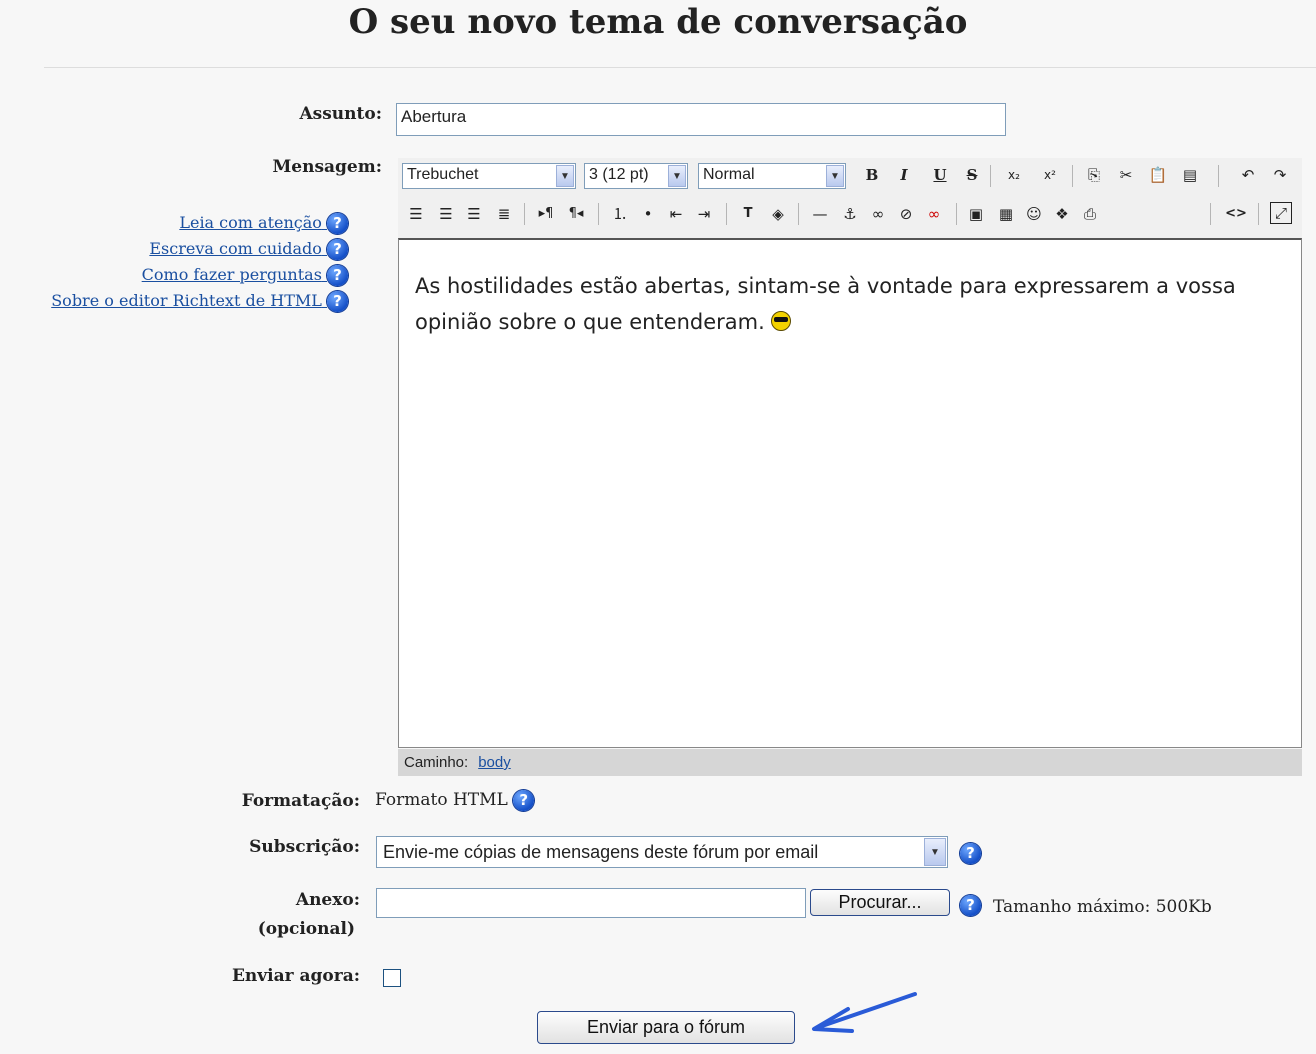 This screenshot has width=1316, height=1054. What do you see at coordinates (504, 214) in the screenshot?
I see `align-justify-icon: ≣` at bounding box center [504, 214].